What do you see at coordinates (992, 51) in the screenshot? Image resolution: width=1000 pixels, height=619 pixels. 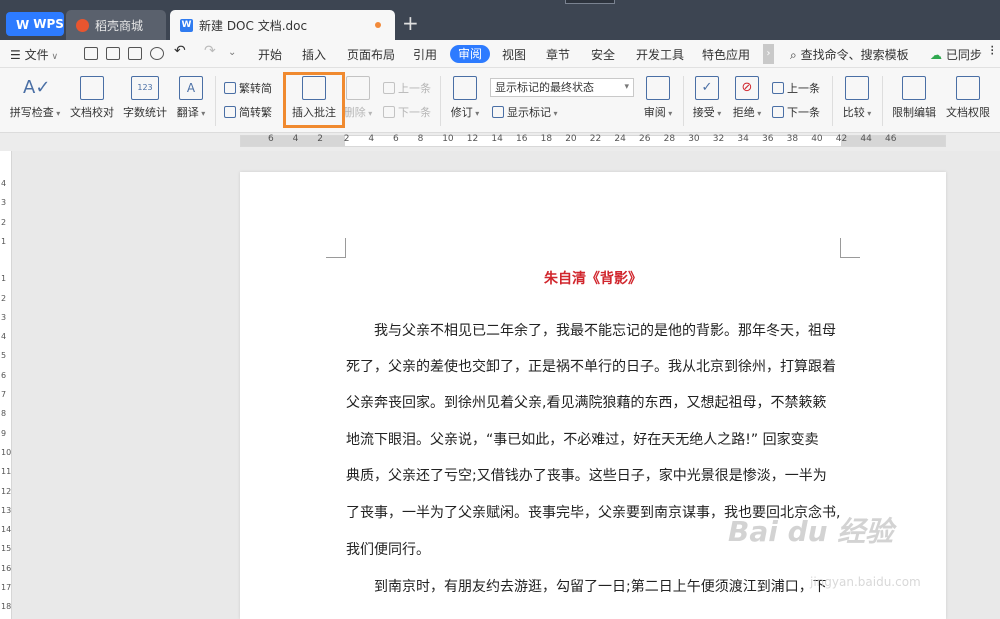 I see `share-icon: ⁝` at bounding box center [992, 51].